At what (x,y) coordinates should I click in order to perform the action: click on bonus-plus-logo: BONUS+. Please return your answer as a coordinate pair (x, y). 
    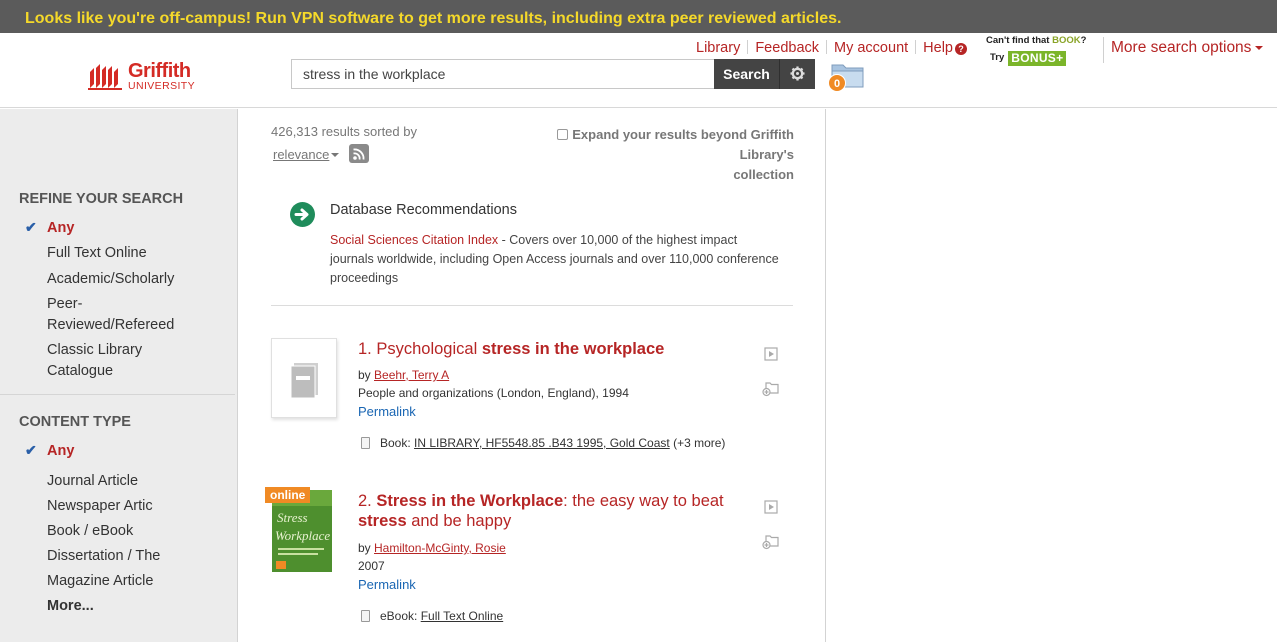
    Looking at the image, I should click on (1037, 58).